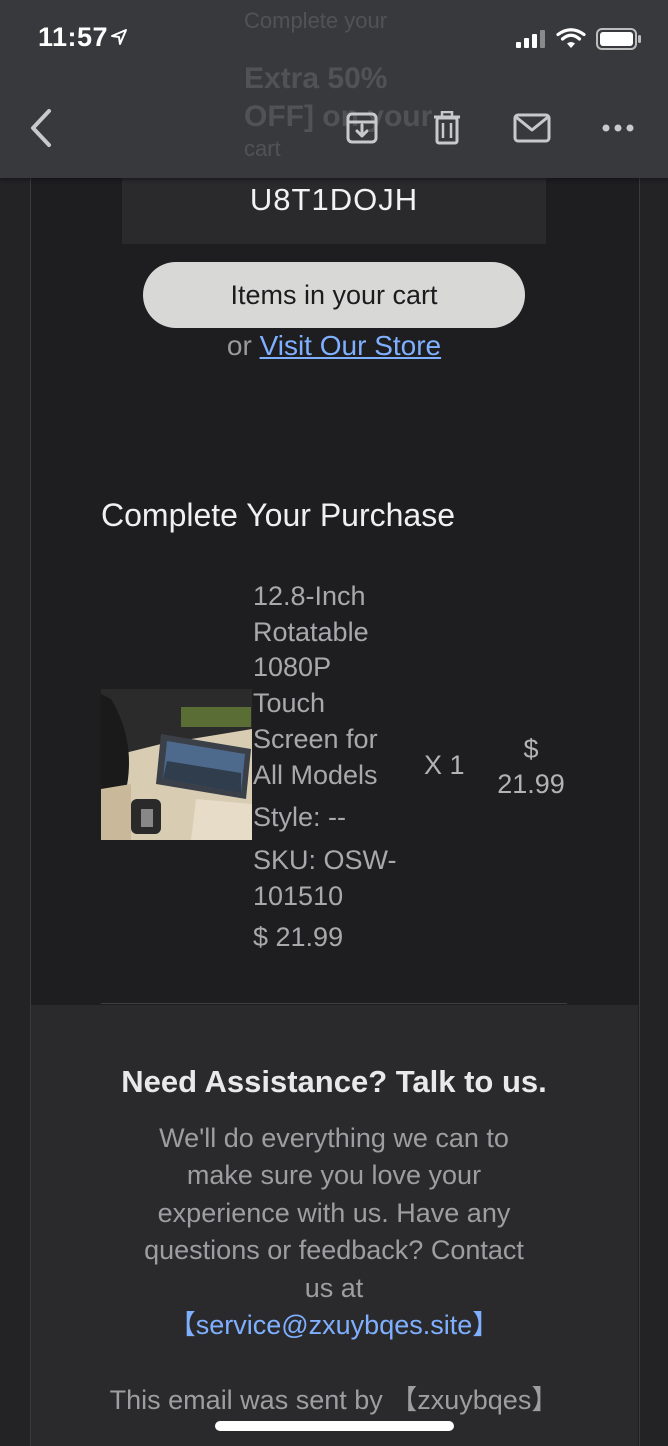  Describe the element at coordinates (325, 860) in the screenshot. I see `sku-line: SKU: OSW-` at that location.